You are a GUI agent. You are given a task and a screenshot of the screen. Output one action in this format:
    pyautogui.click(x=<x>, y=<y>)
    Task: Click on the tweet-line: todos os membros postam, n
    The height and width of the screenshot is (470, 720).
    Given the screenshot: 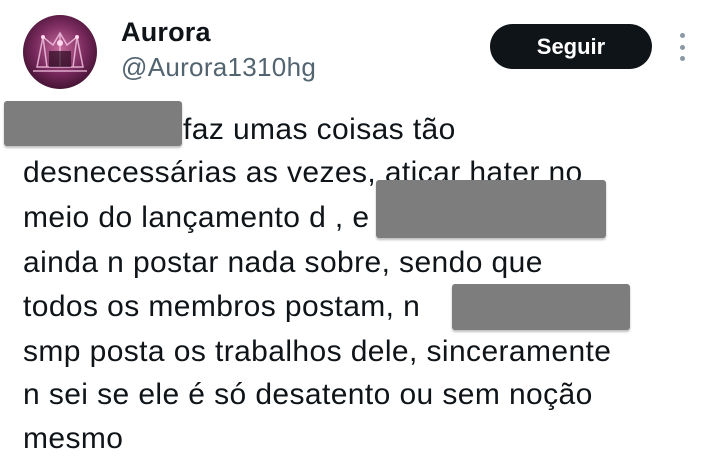 What is the action you would take?
    pyautogui.click(x=222, y=306)
    